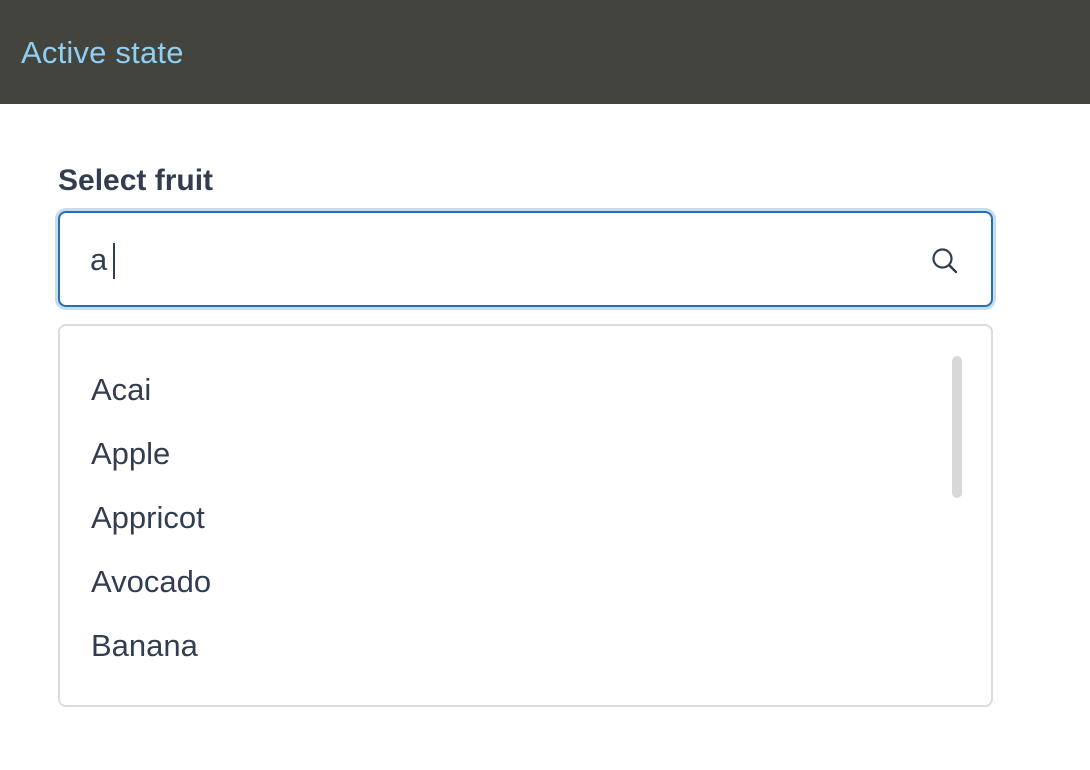 This screenshot has height=770, width=1090. I want to click on option-avocado: Avocado, so click(500, 582).